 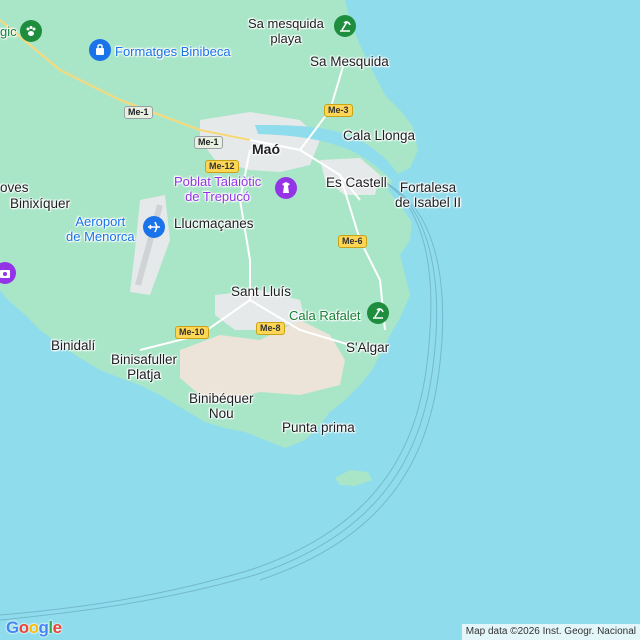 What do you see at coordinates (73, 345) in the screenshot?
I see `label-binidali: Binidalí` at bounding box center [73, 345].